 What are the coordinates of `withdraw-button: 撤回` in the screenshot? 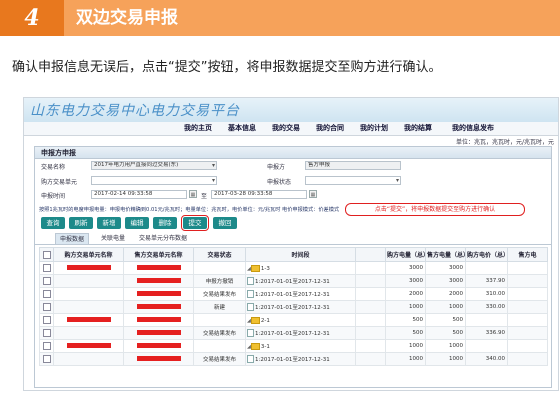 It's located at (225, 223).